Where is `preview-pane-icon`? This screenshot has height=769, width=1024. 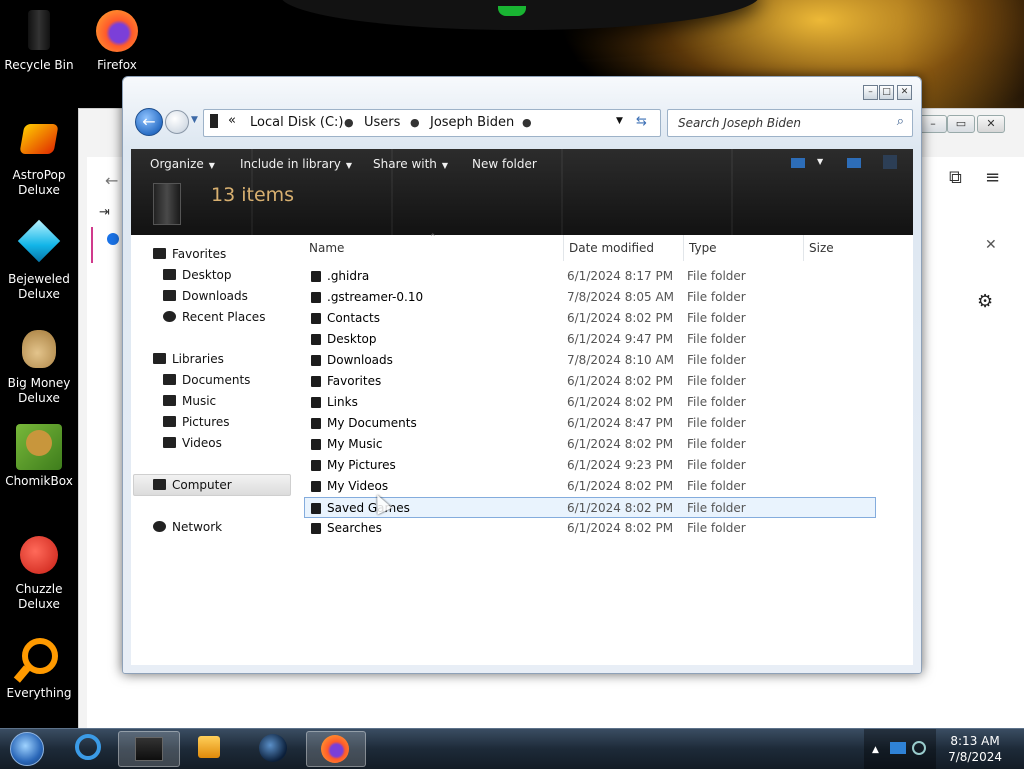 preview-pane-icon is located at coordinates (854, 163).